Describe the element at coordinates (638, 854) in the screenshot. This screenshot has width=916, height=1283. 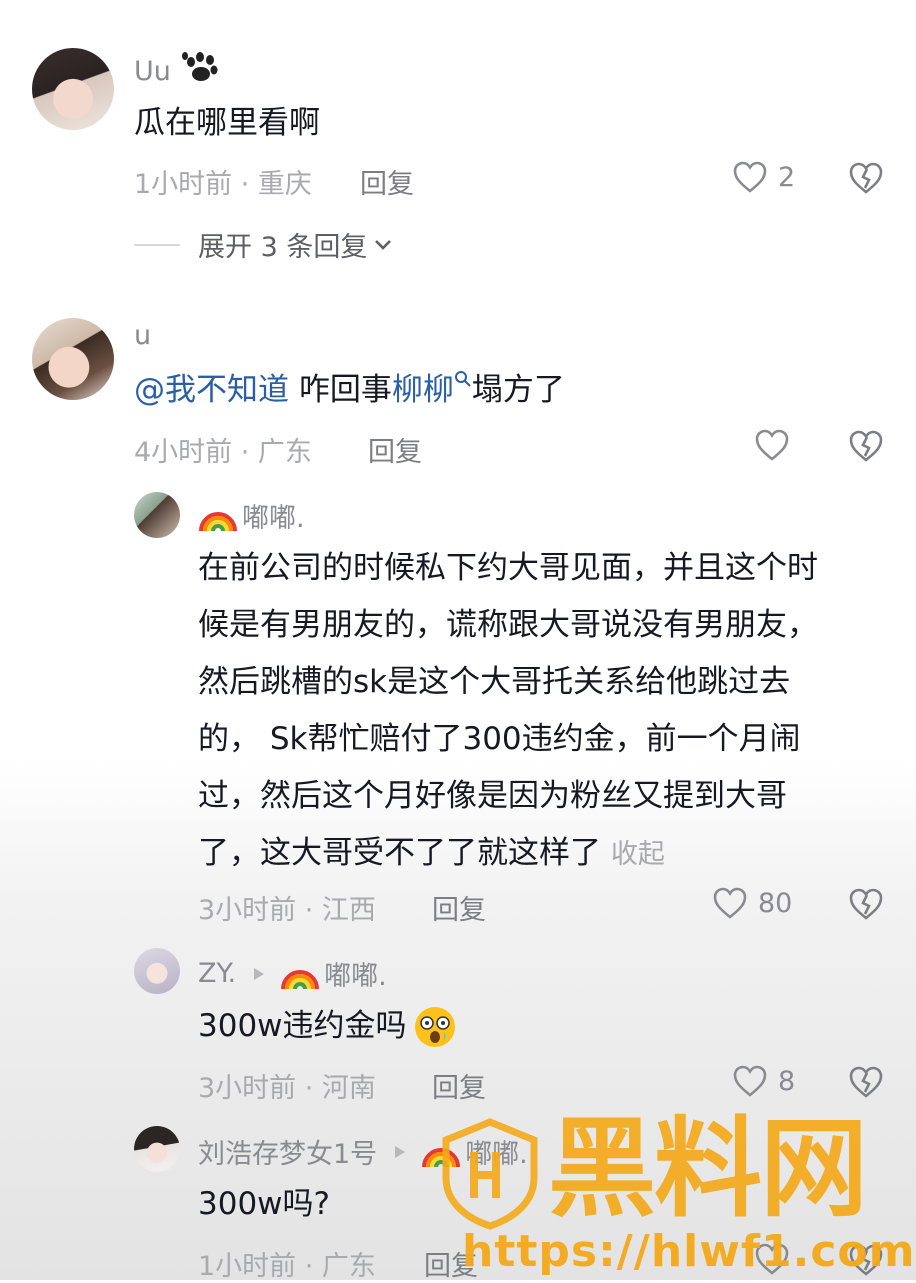
I see `collapse-button: 收起` at that location.